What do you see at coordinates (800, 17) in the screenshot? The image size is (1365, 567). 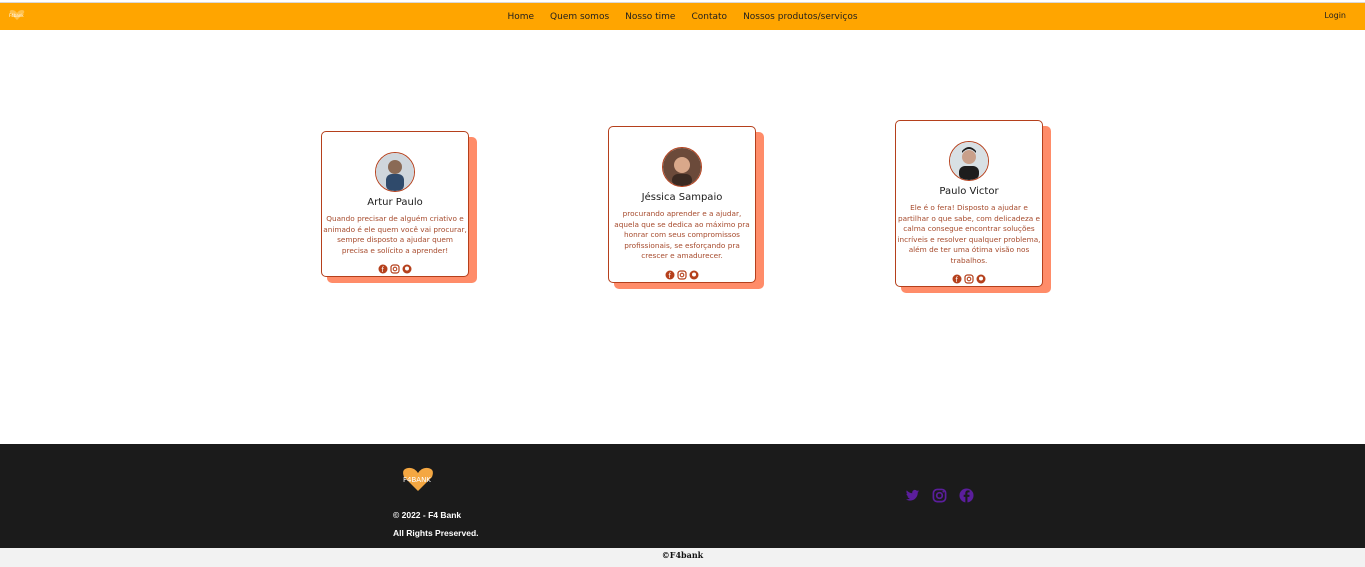 I see `nav-item-produtos-servicos: Nossos produtos/serviços` at bounding box center [800, 17].